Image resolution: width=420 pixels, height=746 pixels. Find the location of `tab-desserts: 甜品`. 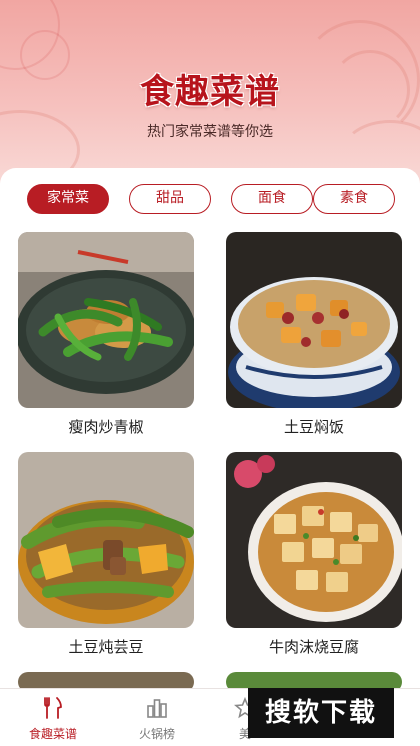

tab-desserts: 甜品 is located at coordinates (170, 199).